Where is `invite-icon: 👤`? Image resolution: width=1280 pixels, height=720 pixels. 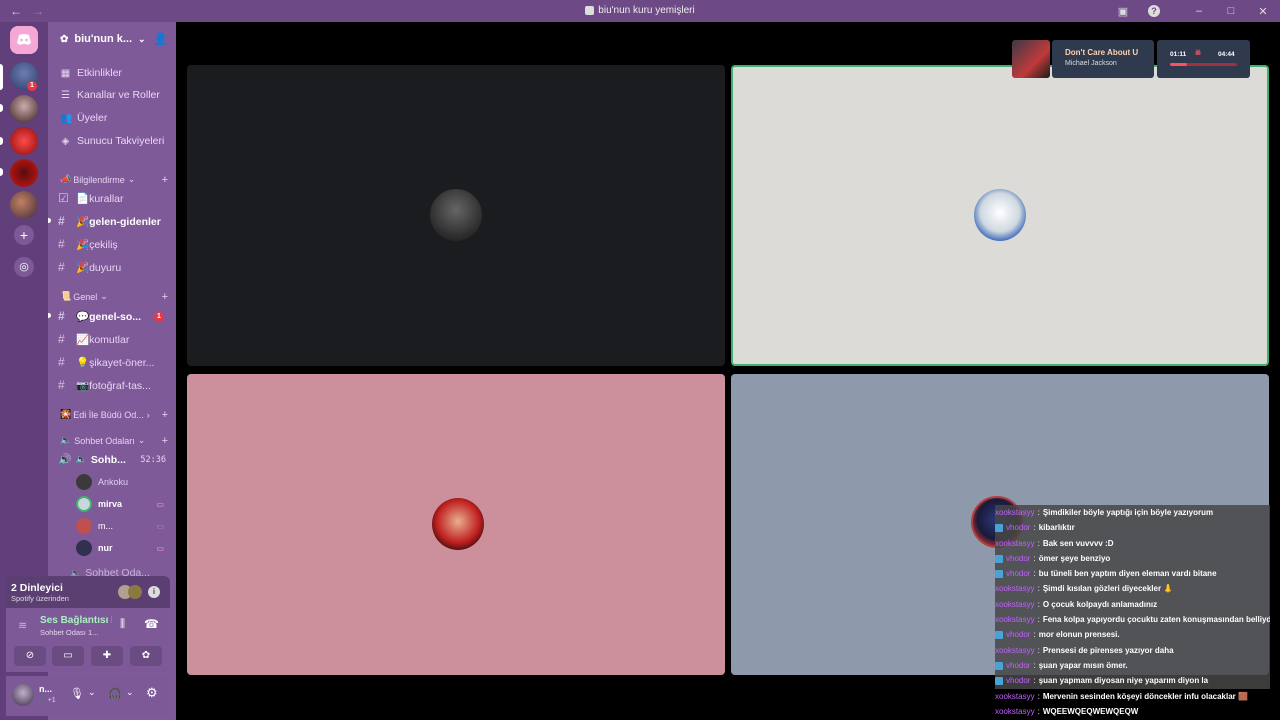
invite-icon: 👤 is located at coordinates (160, 39).